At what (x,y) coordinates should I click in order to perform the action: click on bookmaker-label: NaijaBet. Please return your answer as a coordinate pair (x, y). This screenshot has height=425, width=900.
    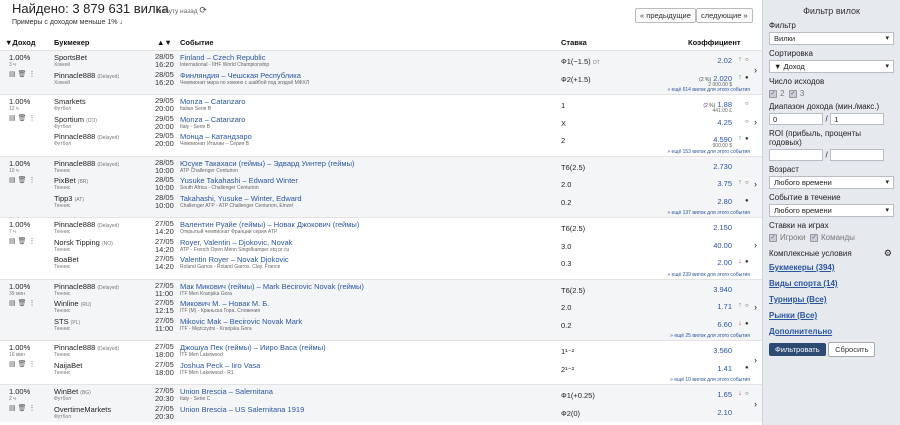
    Looking at the image, I should click on (68, 365).